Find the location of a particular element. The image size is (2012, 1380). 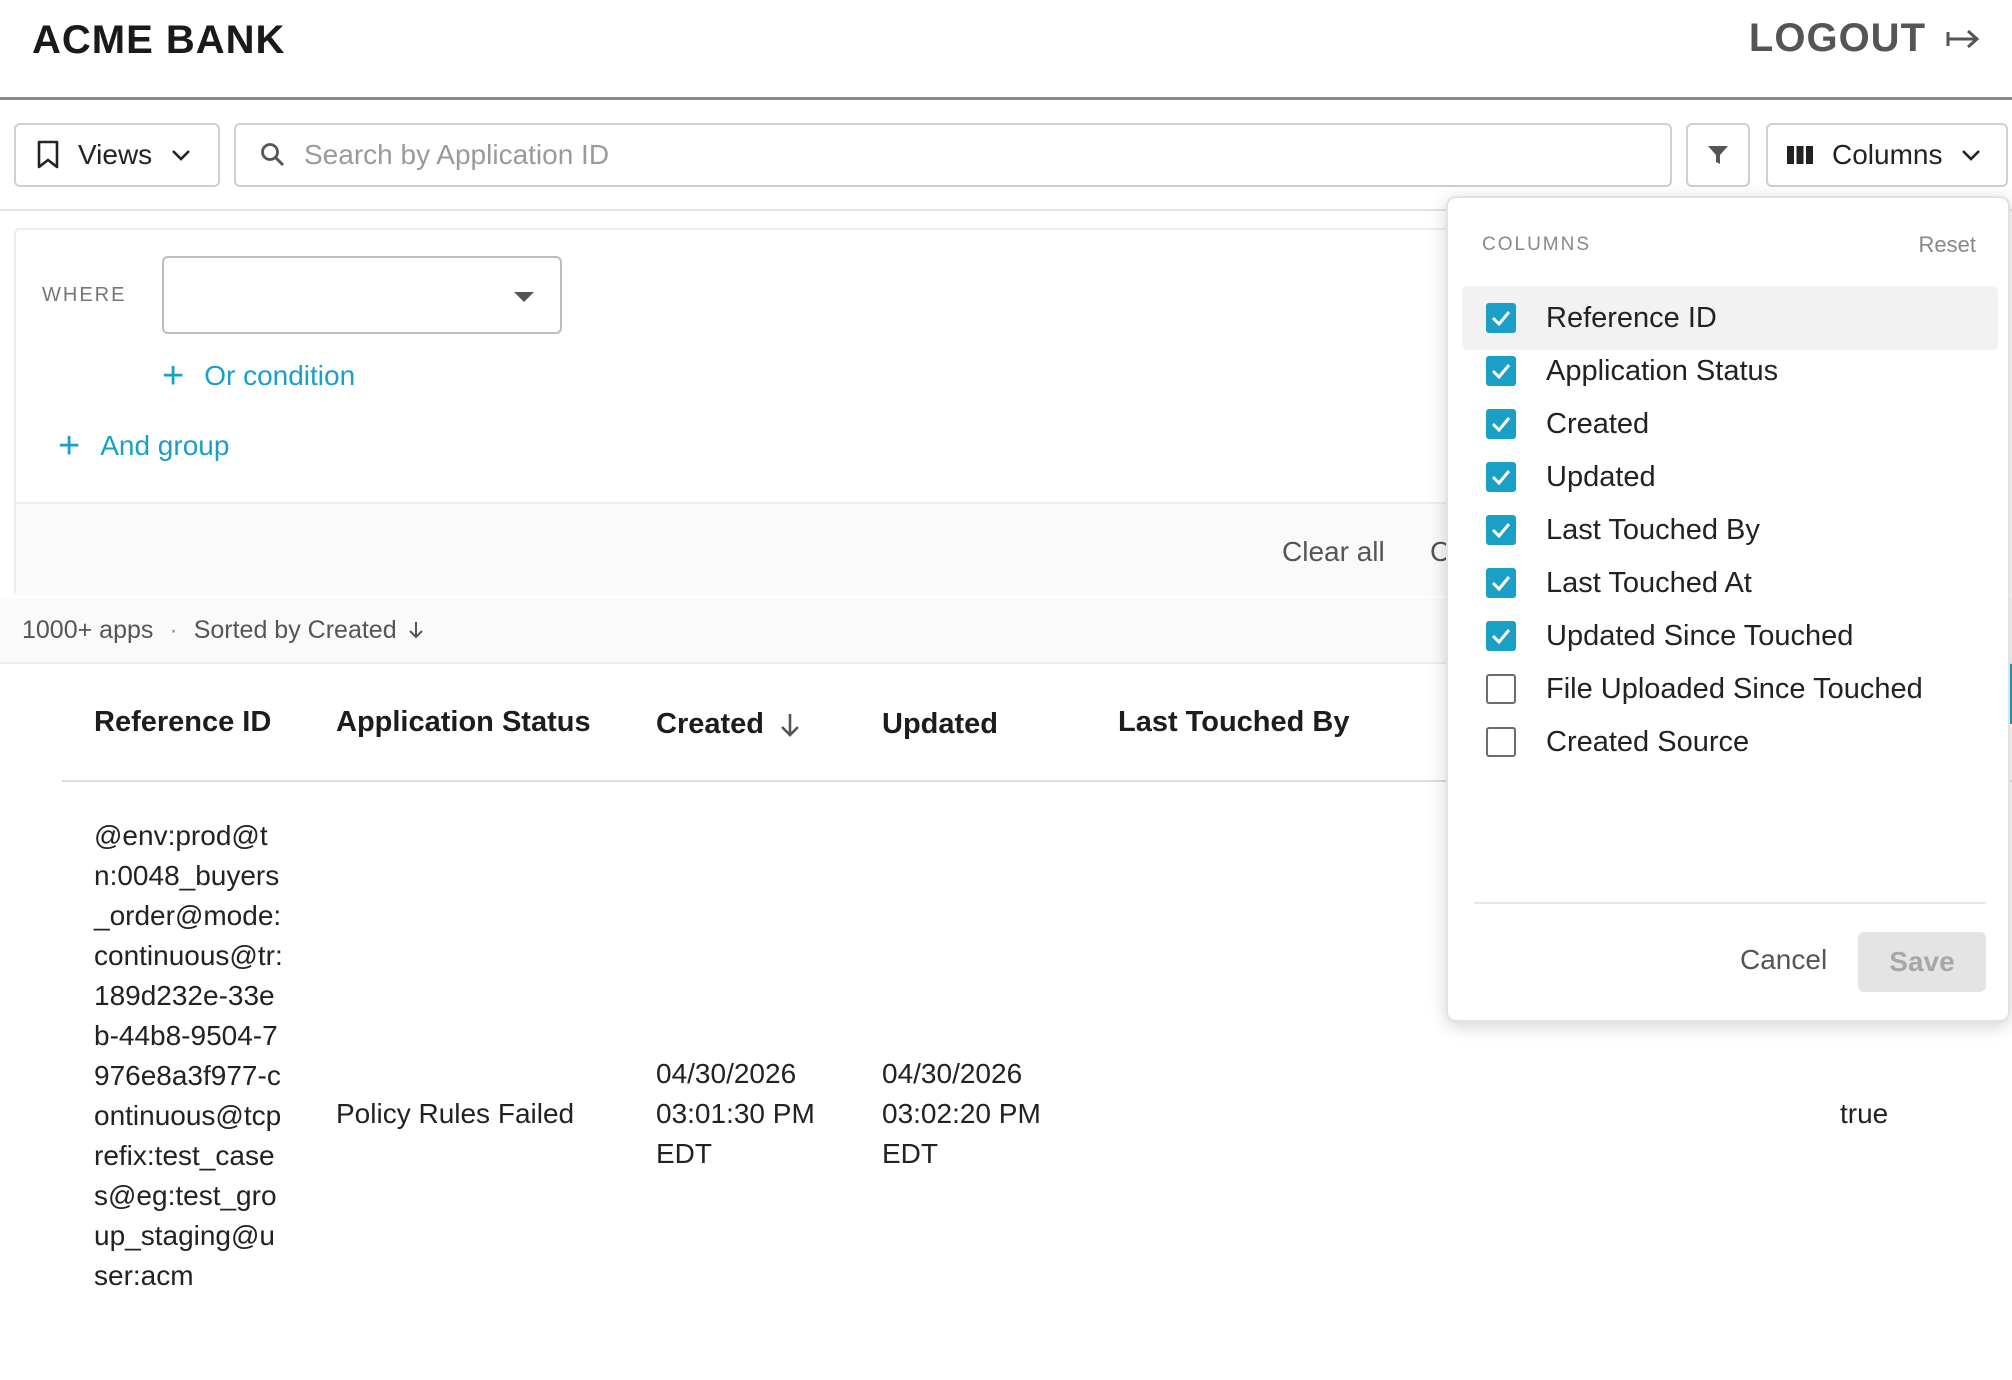

arrow-down-icon is located at coordinates (415, 630).